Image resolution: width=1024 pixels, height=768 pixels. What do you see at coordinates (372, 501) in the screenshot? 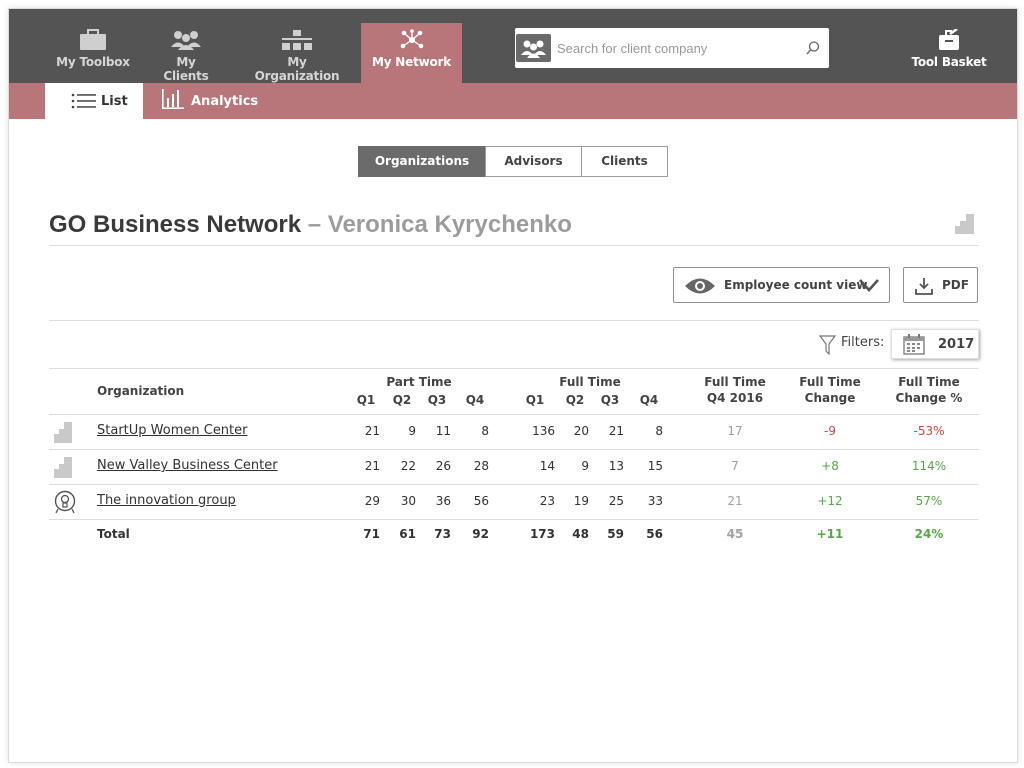
I see `cell-pt-q1: 29` at bounding box center [372, 501].